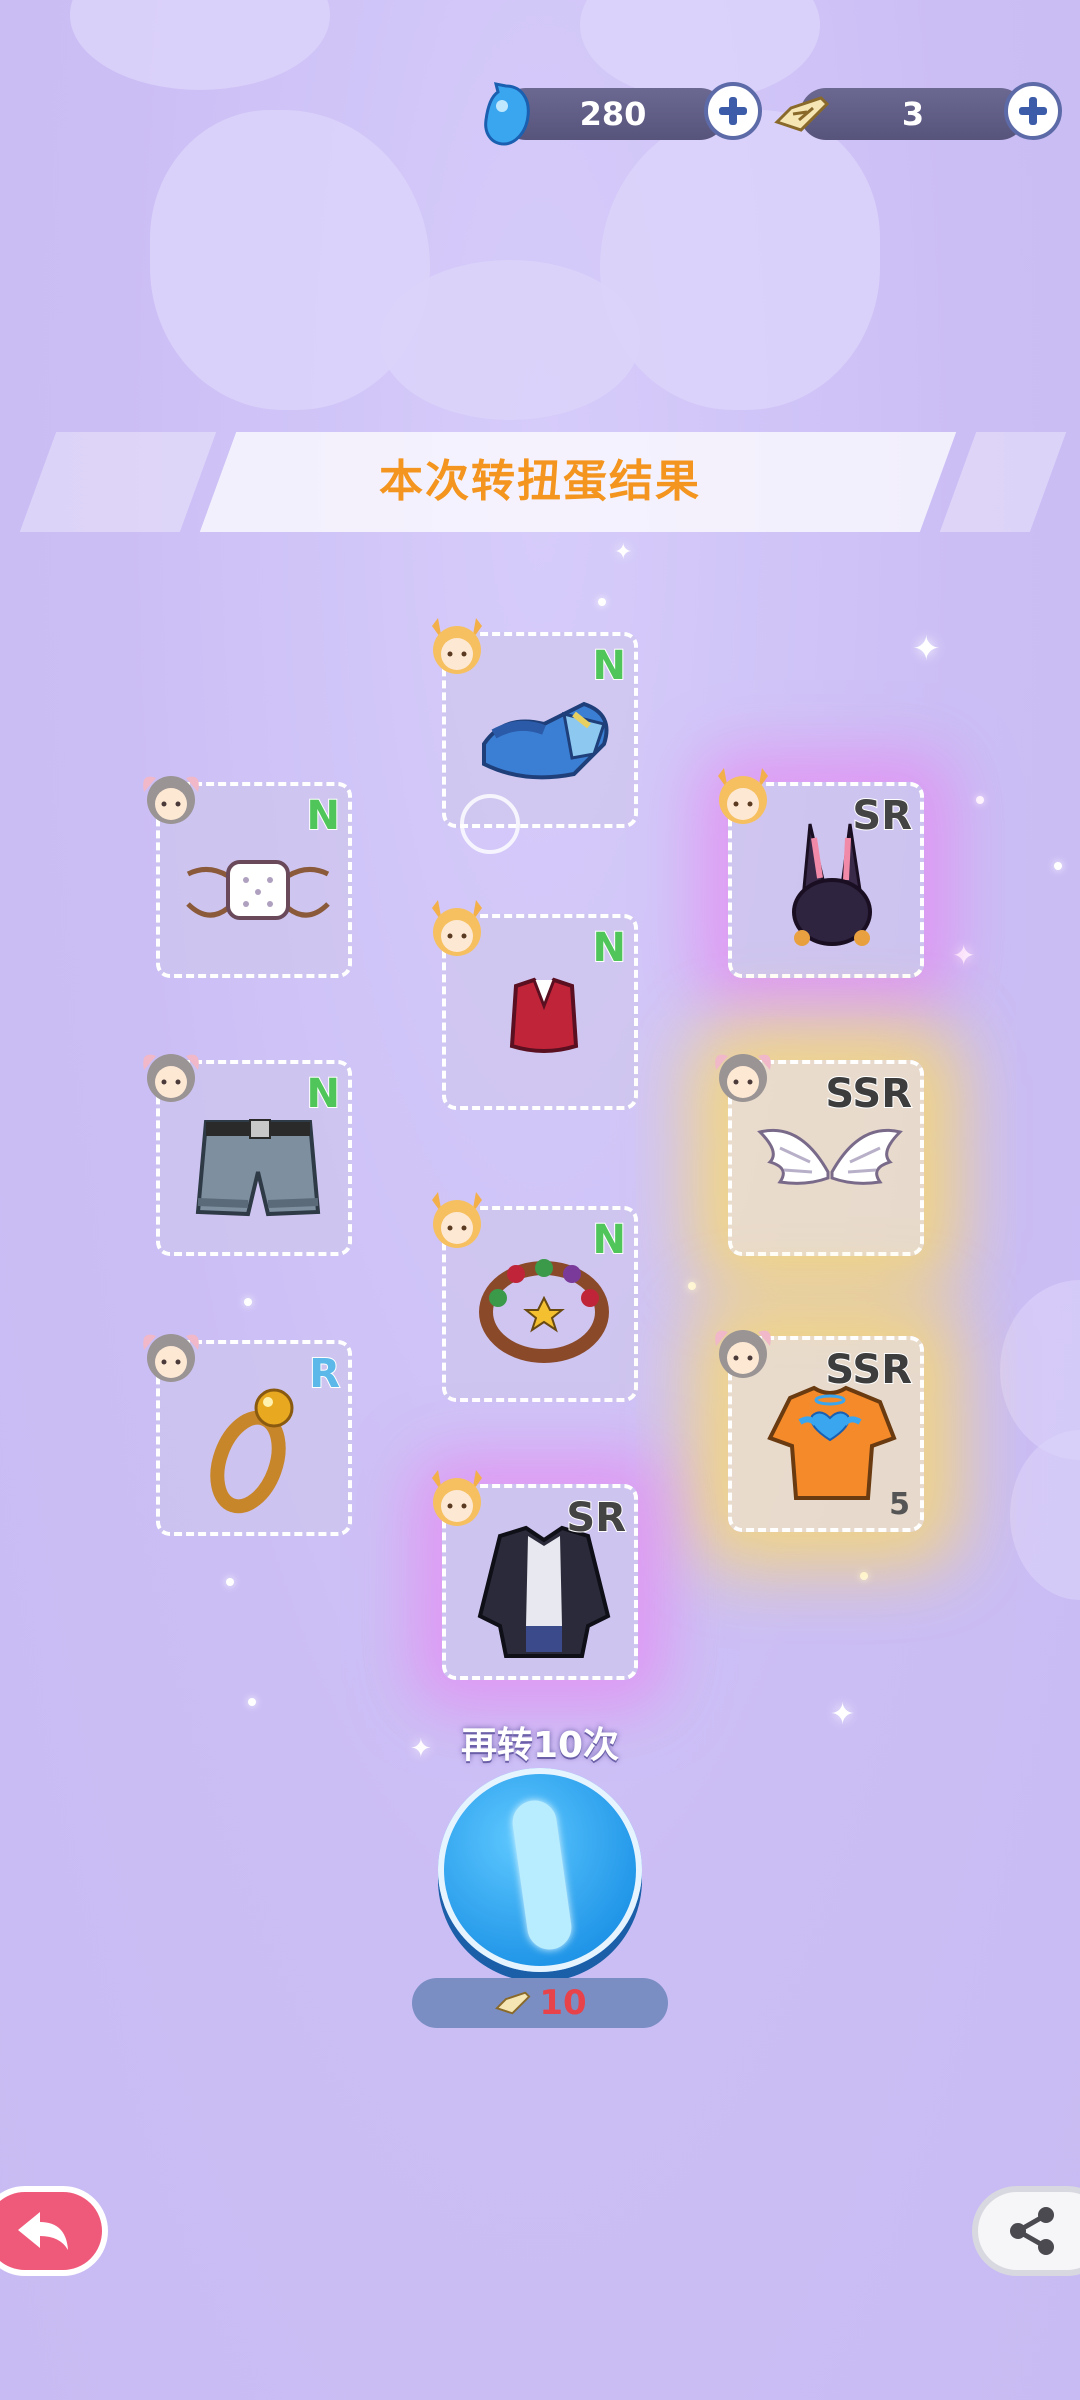  I want to click on spin-cost-value: 10, so click(563, 2003).